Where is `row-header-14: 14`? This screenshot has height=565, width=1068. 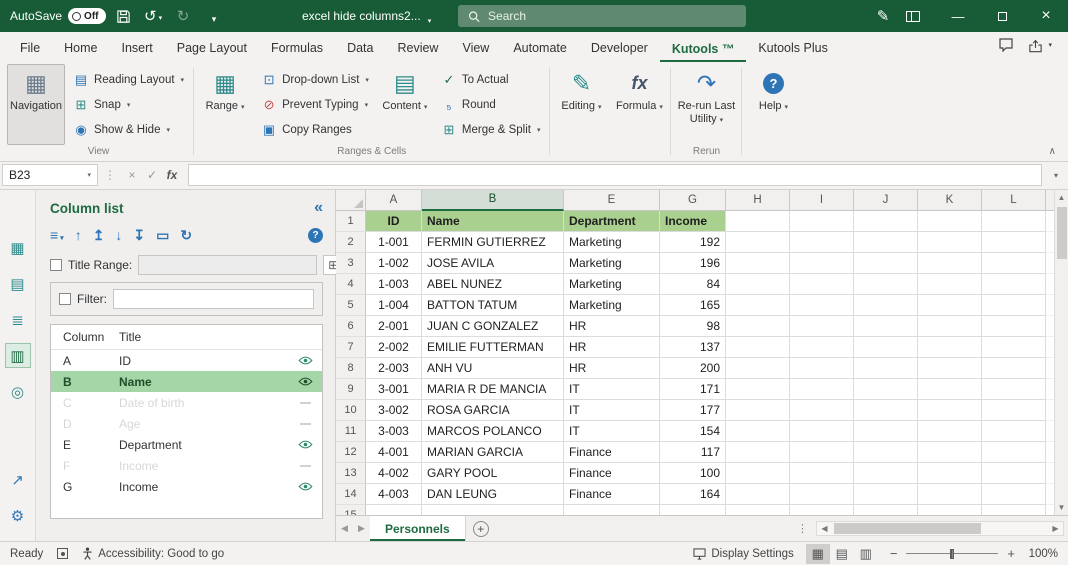 row-header-14: 14 is located at coordinates (351, 494).